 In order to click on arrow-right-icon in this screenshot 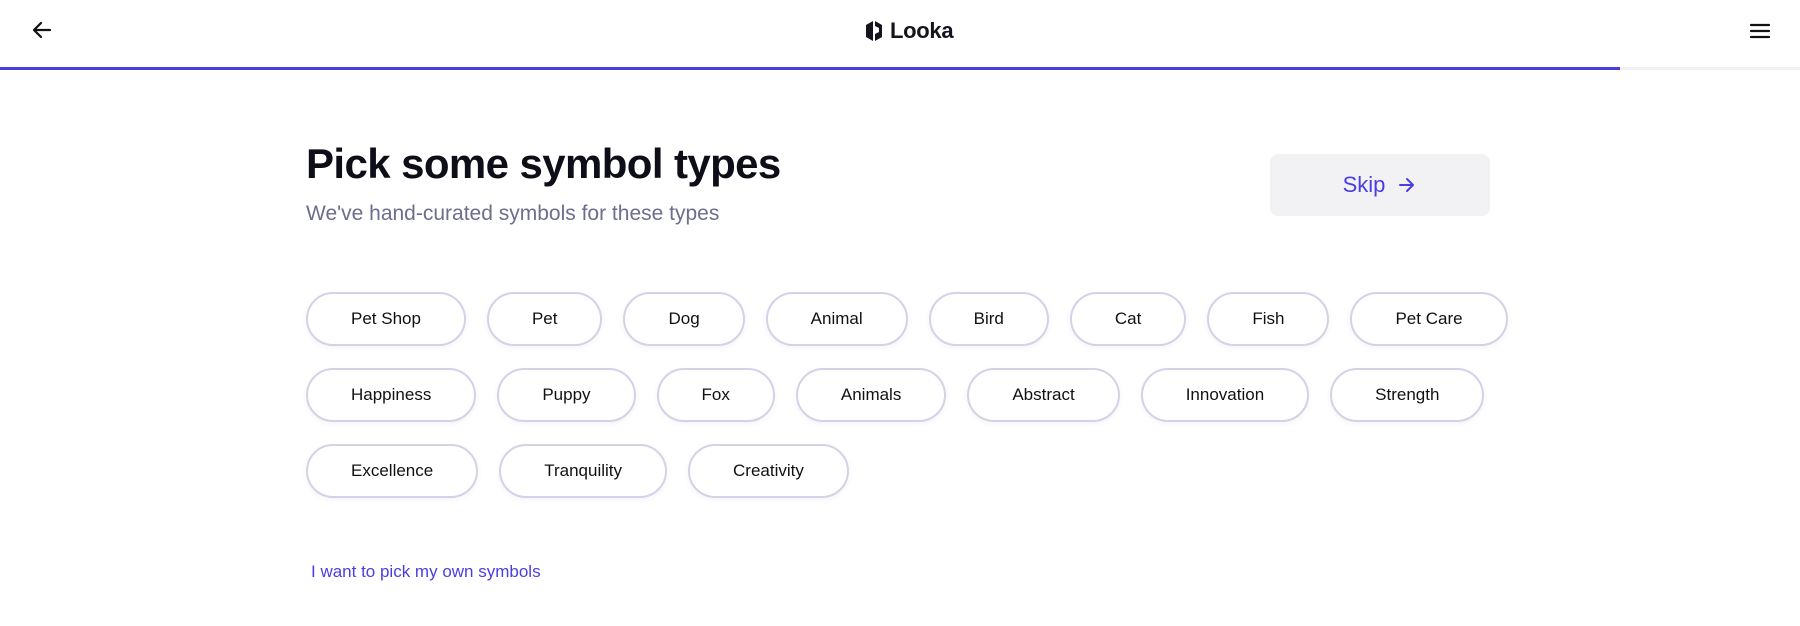, I will do `click(1407, 185)`.